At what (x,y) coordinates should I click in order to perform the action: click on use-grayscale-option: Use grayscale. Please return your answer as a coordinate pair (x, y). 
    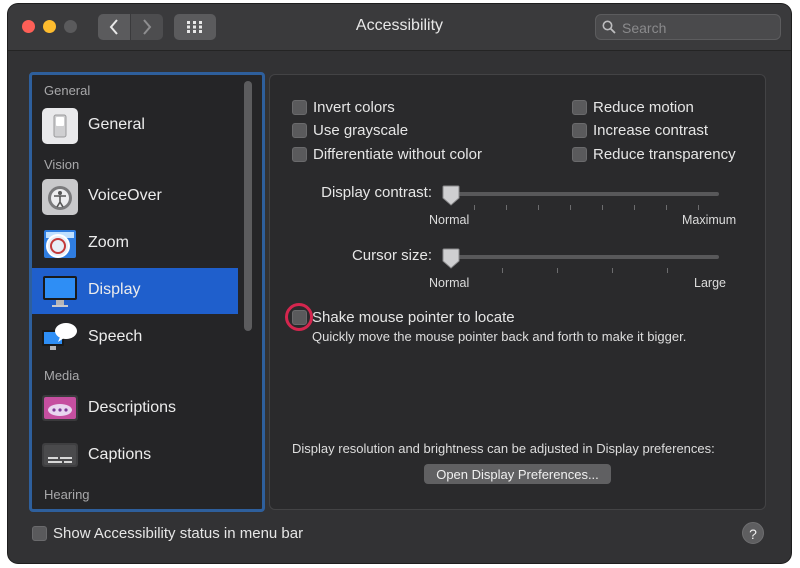
    Looking at the image, I should click on (350, 130).